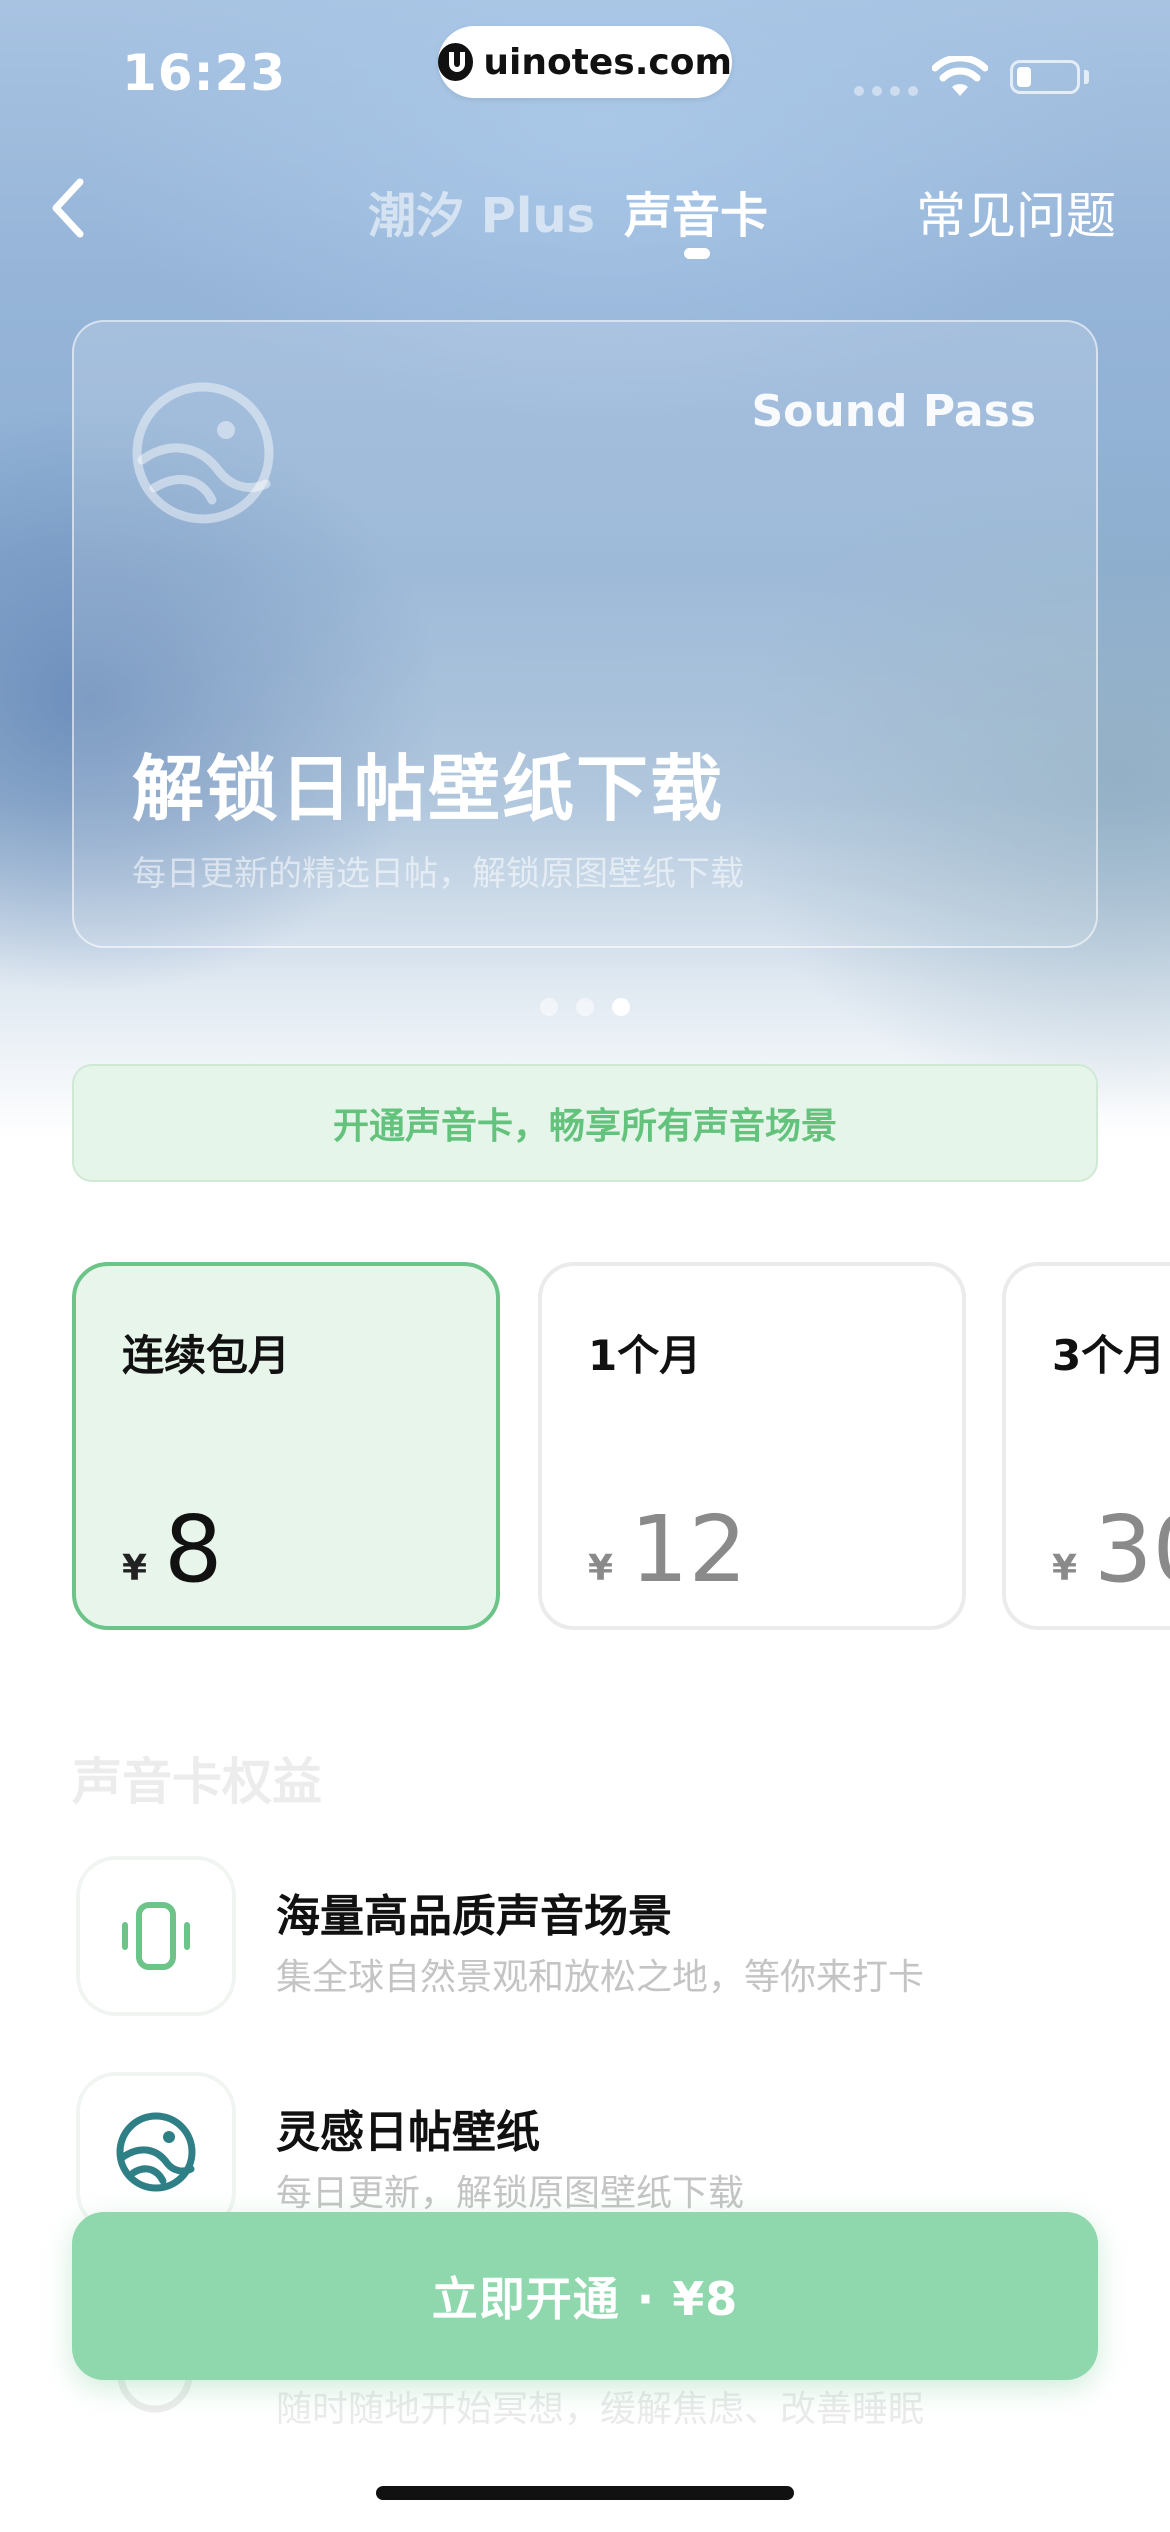 The image size is (1170, 2532). What do you see at coordinates (600, 1977) in the screenshot?
I see `benefit-desc: 集全球自然景观和放松之地，等你来打卡` at bounding box center [600, 1977].